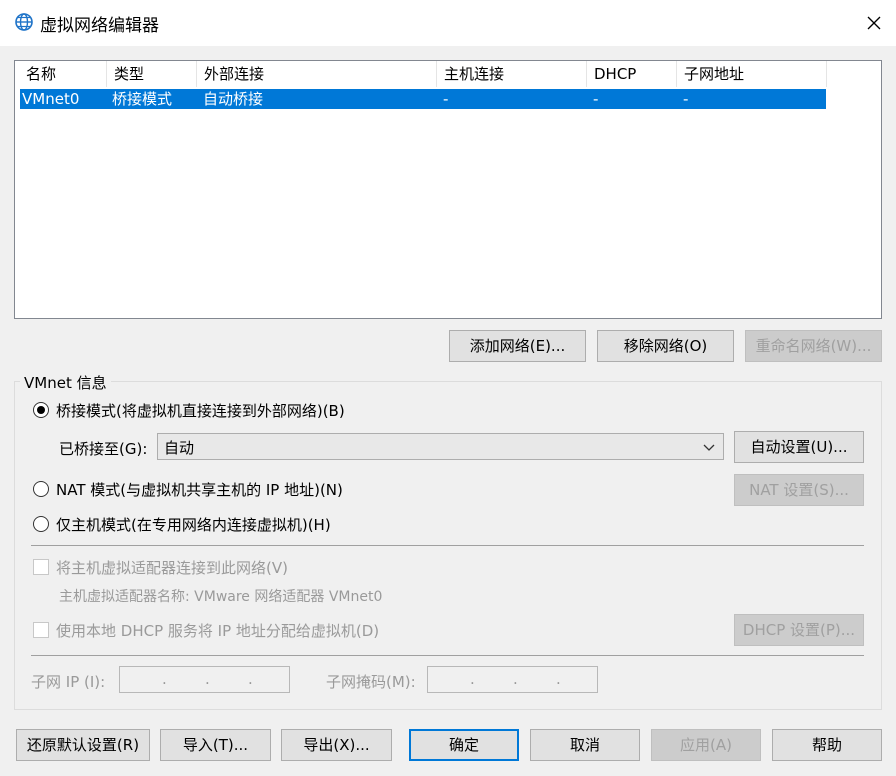 The width and height of the screenshot is (896, 776). Describe the element at coordinates (706, 745) in the screenshot. I see `apply-button: 应用(A)` at that location.